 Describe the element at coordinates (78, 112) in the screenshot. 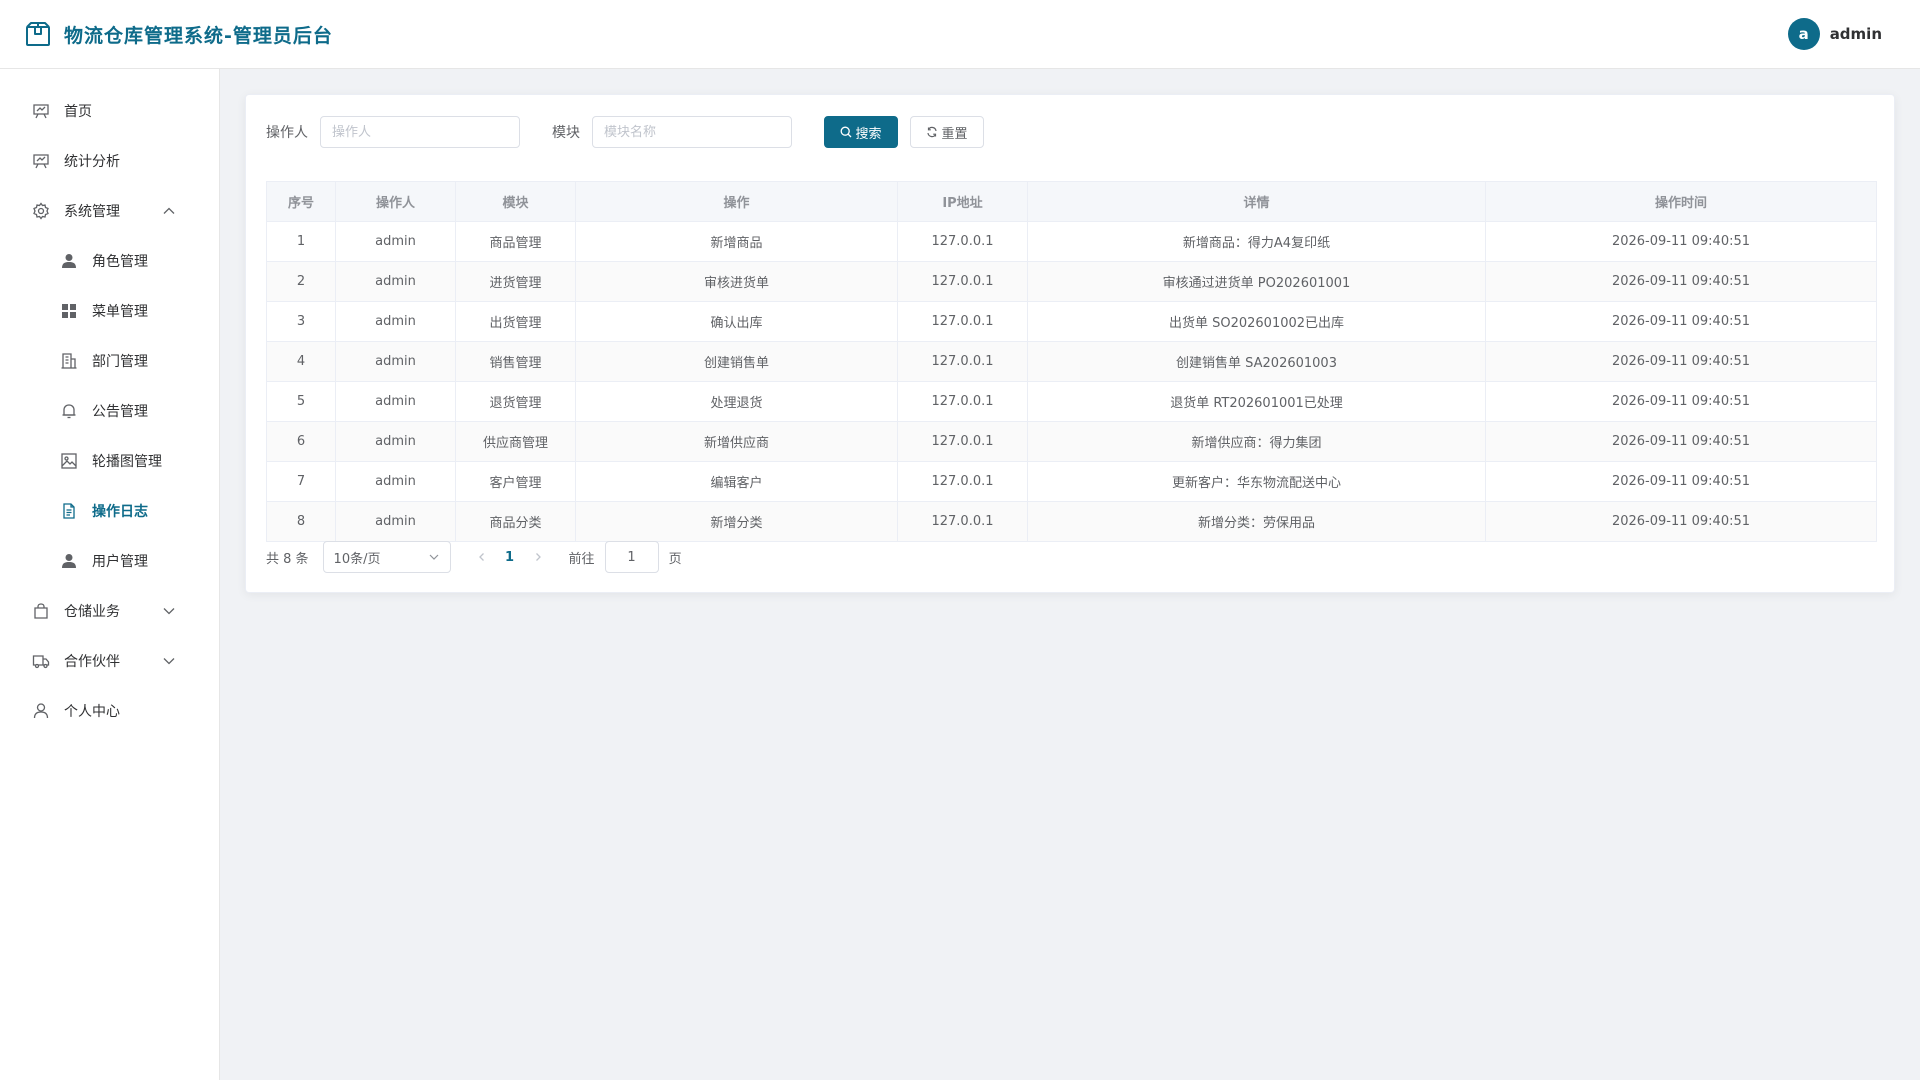

I see `sidebar-item-label: 首页` at that location.